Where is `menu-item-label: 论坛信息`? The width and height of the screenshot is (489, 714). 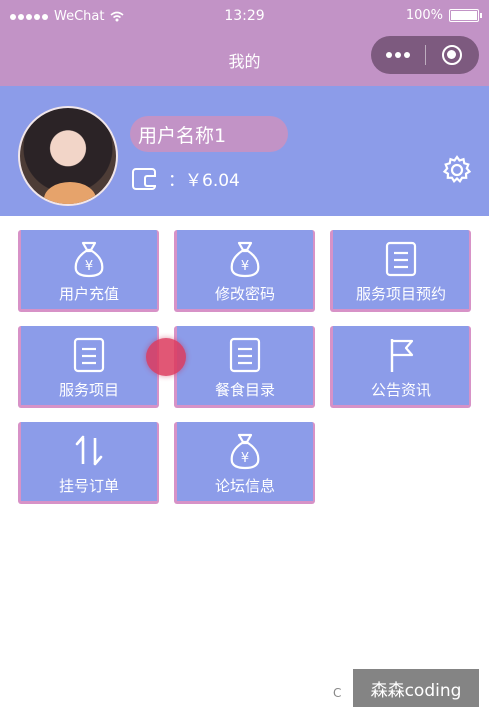 menu-item-label: 论坛信息 is located at coordinates (244, 486).